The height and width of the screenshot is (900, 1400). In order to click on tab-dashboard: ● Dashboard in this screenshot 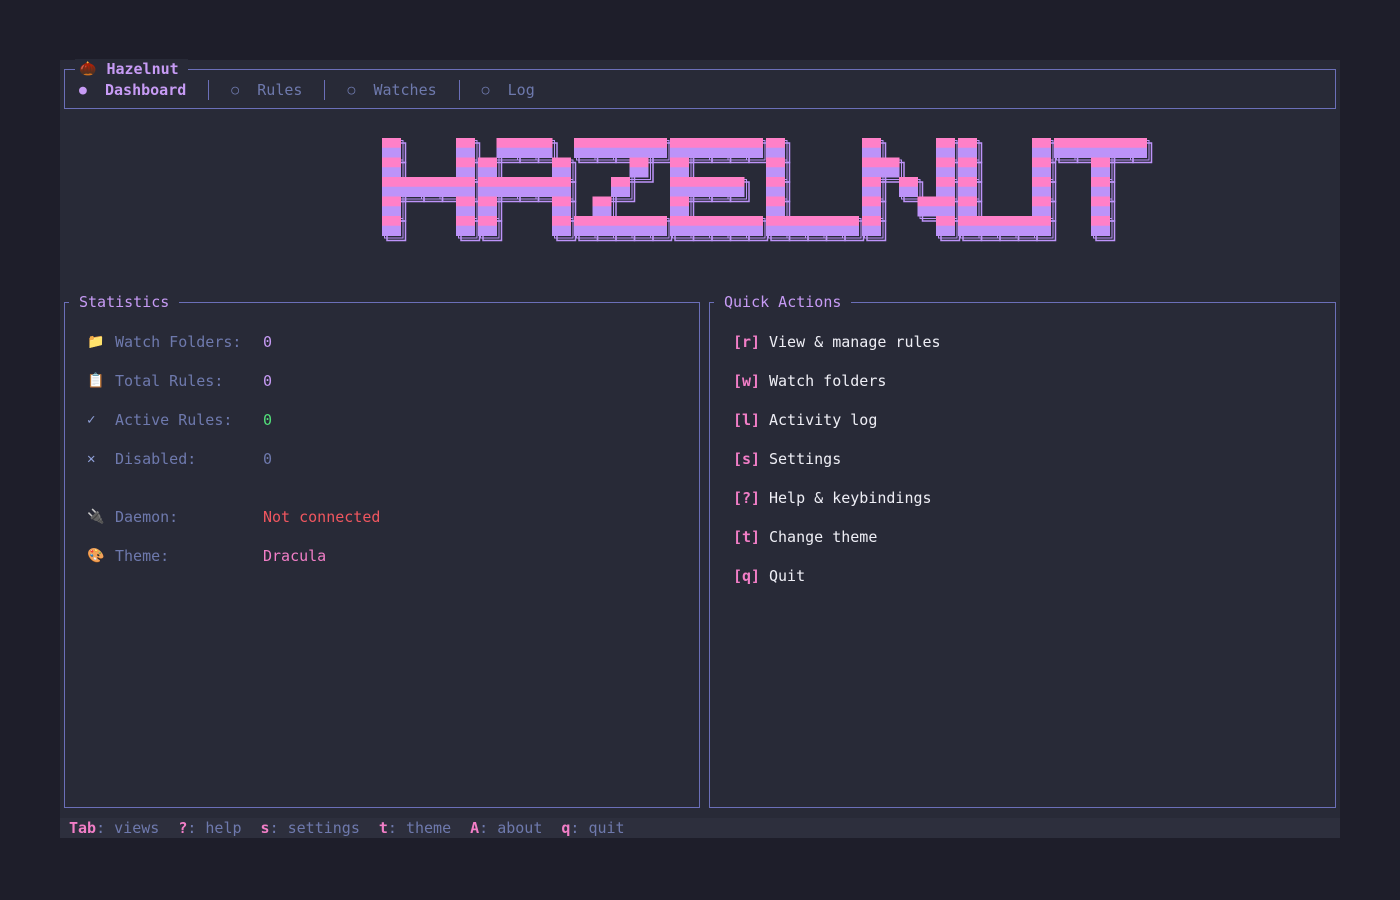, I will do `click(132, 90)`.